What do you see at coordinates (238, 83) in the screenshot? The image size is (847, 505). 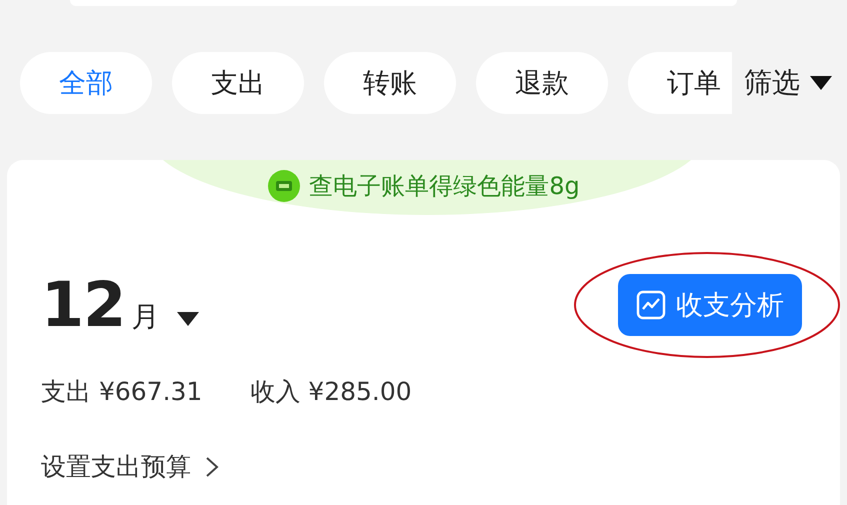 I see `filter-tab: 支出` at bounding box center [238, 83].